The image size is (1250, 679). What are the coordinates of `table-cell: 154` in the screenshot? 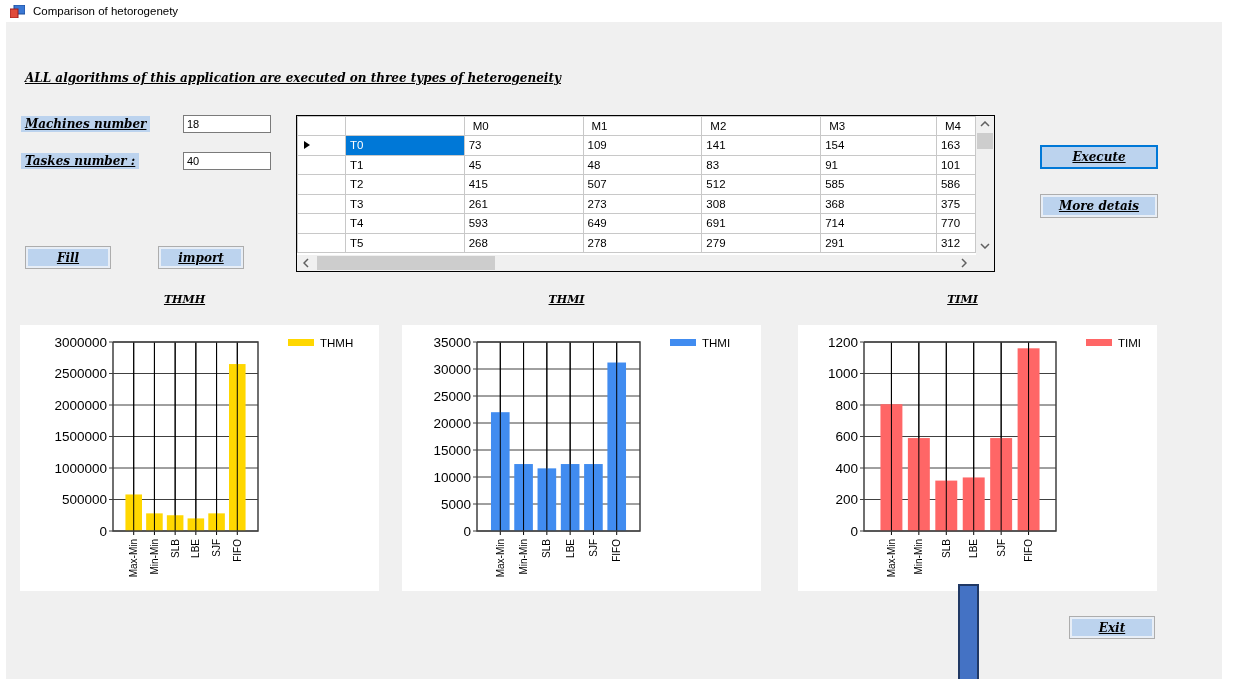 It's located at (878, 145).